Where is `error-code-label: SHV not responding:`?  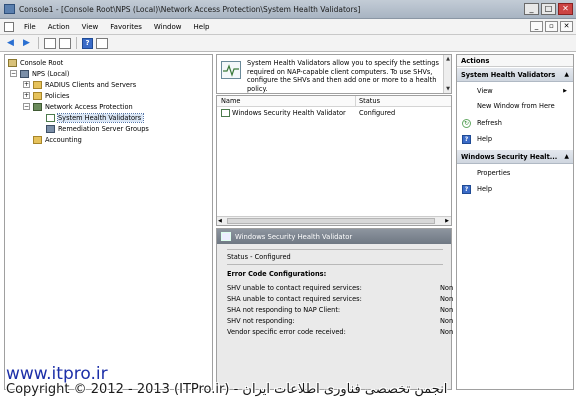
error-code-label: SHV not responding: is located at coordinates (261, 321).